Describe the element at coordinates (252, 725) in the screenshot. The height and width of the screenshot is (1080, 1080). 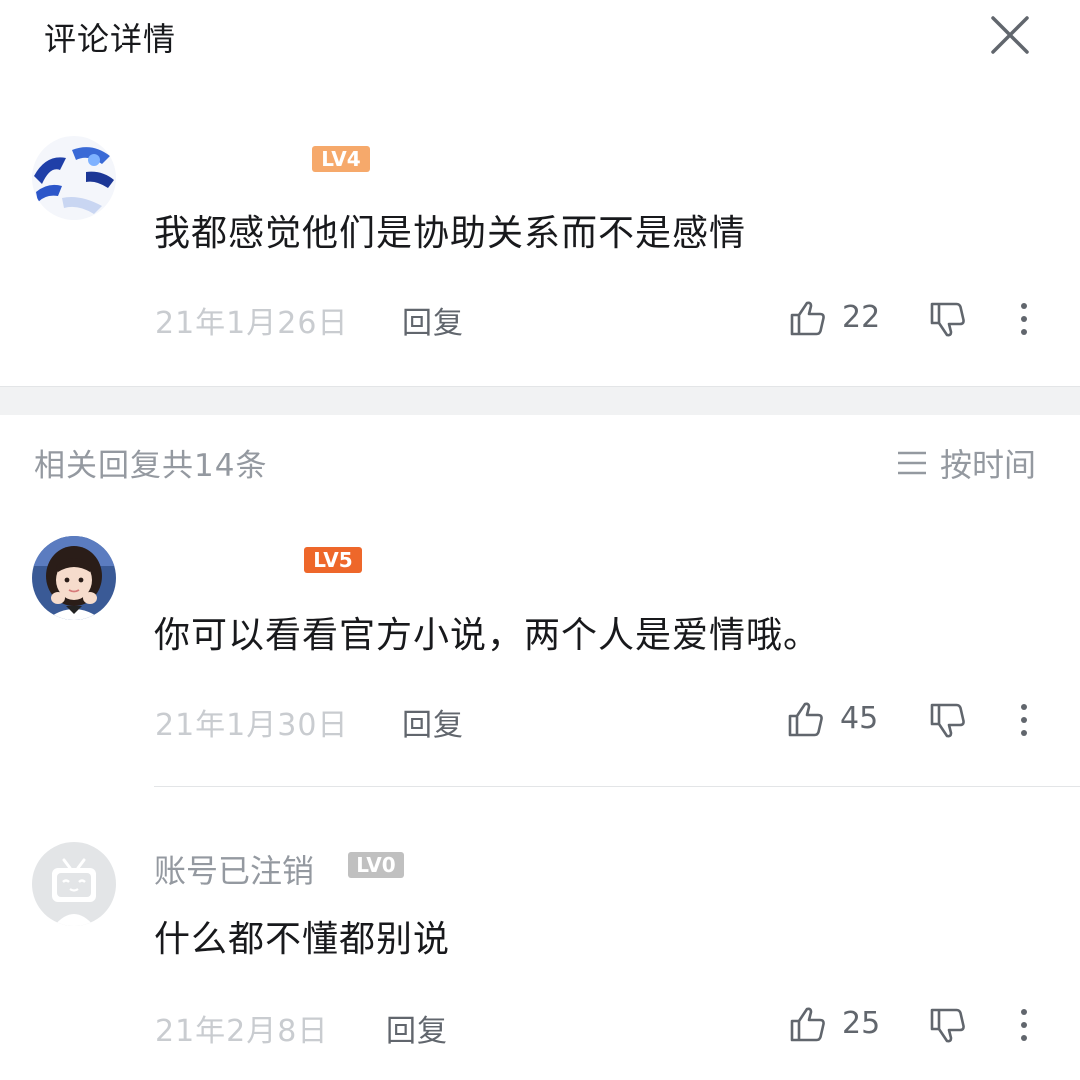
I see `reply-date: 21年1月30日` at that location.